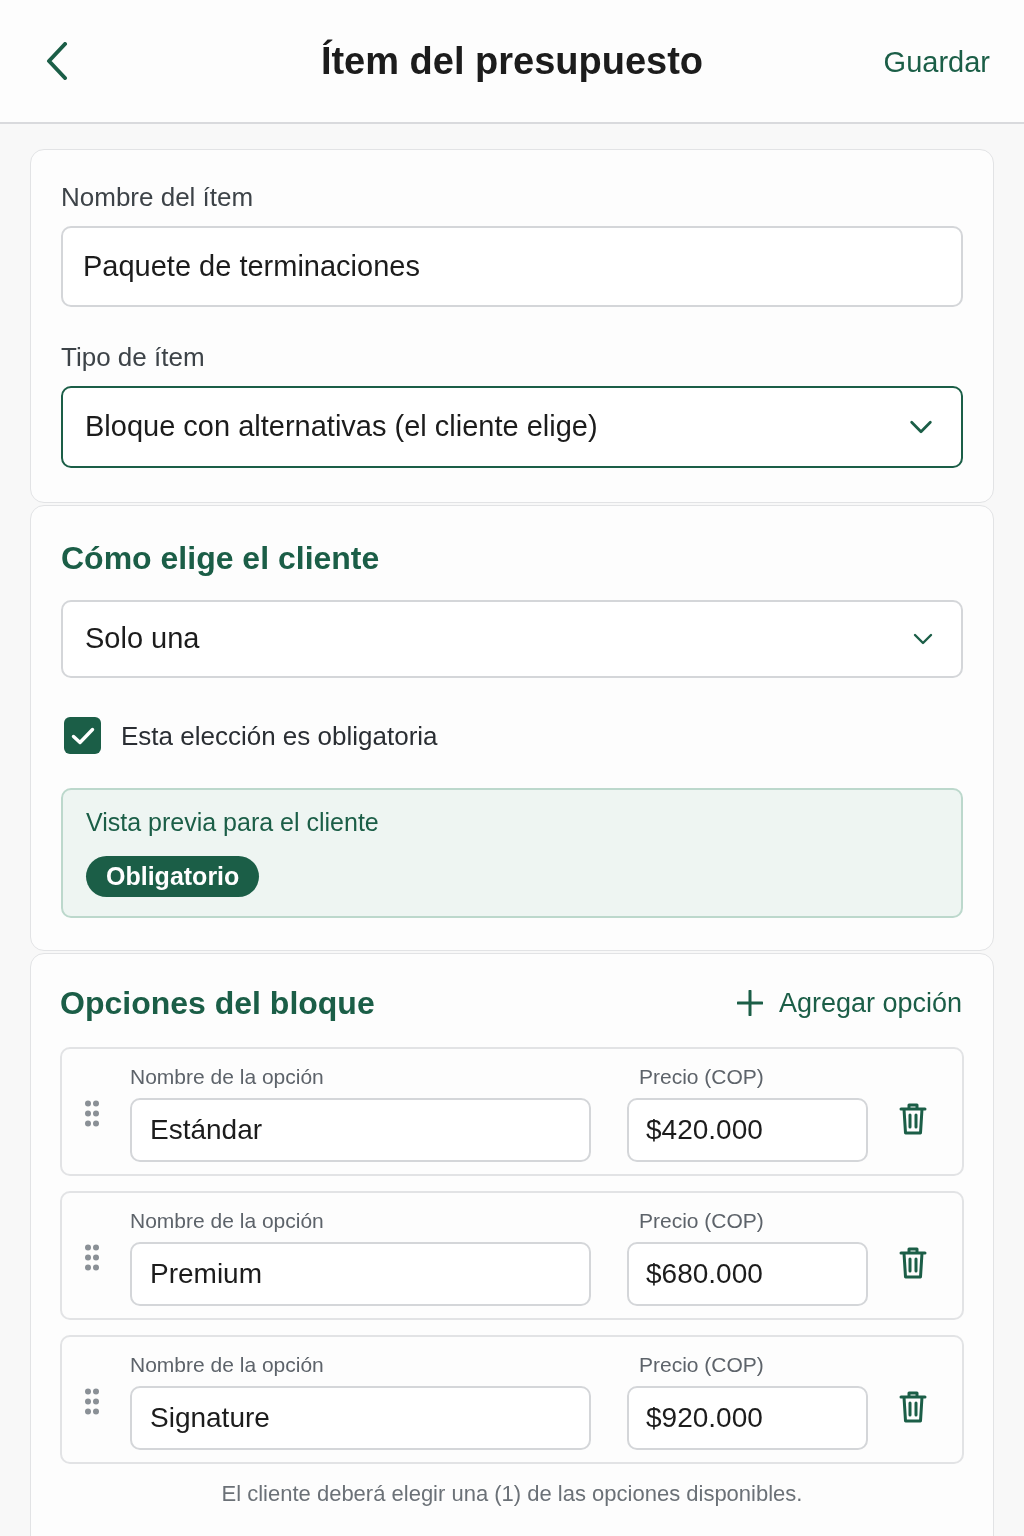  What do you see at coordinates (158, 197) in the screenshot?
I see `field-label: Nombre del ítem` at bounding box center [158, 197].